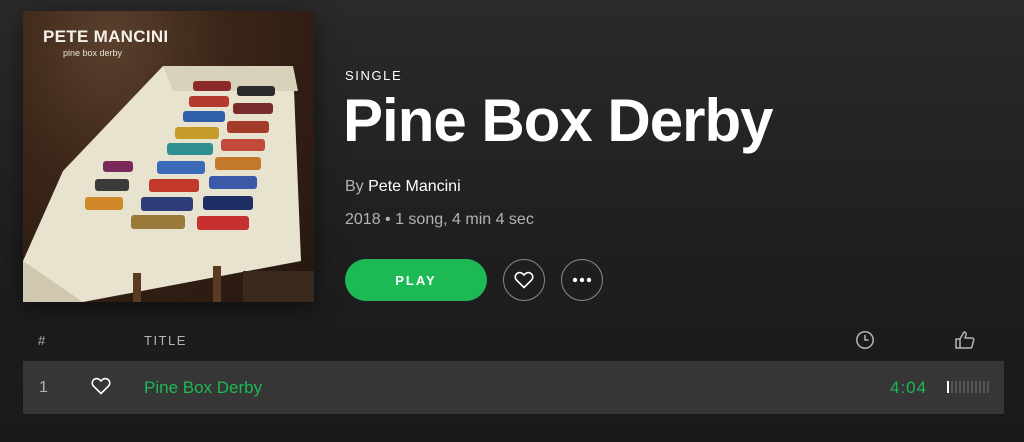 Image resolution: width=1024 pixels, height=442 pixels. Describe the element at coordinates (93, 53) in the screenshot. I see `cover-art-subtitle: pine box derby` at that location.